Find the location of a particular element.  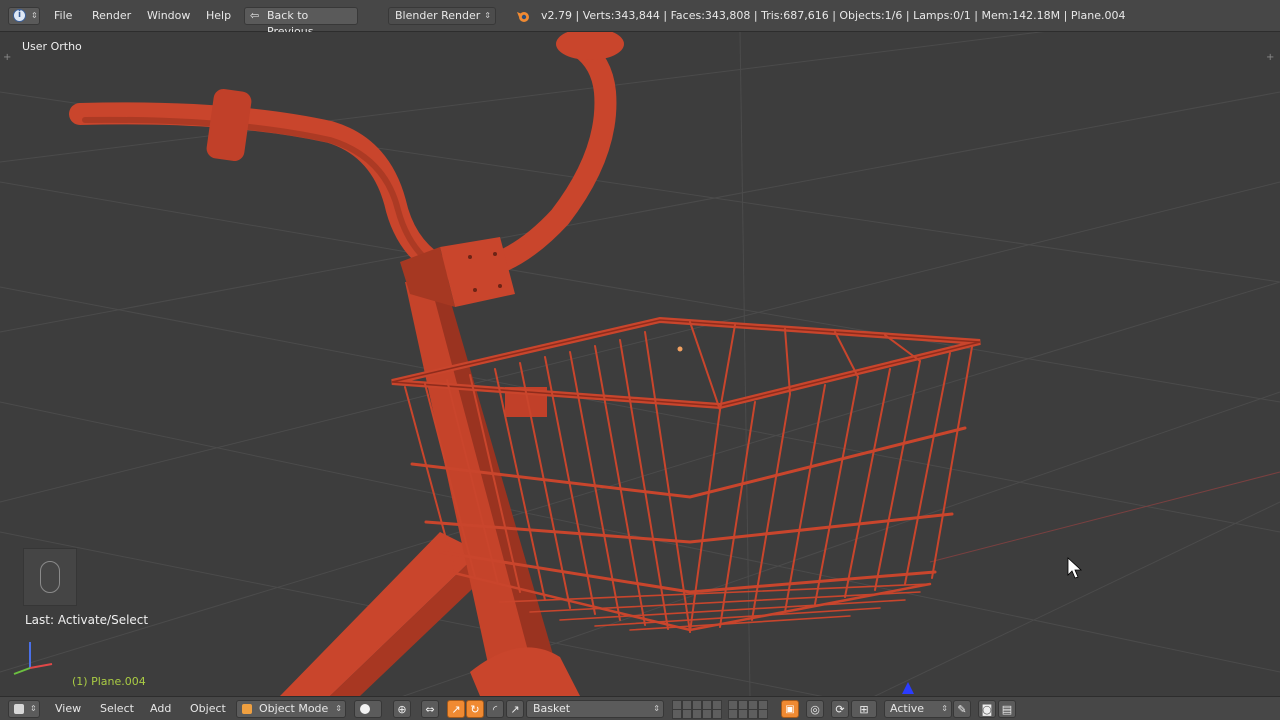

translate-toggle: ↗ is located at coordinates (456, 709).